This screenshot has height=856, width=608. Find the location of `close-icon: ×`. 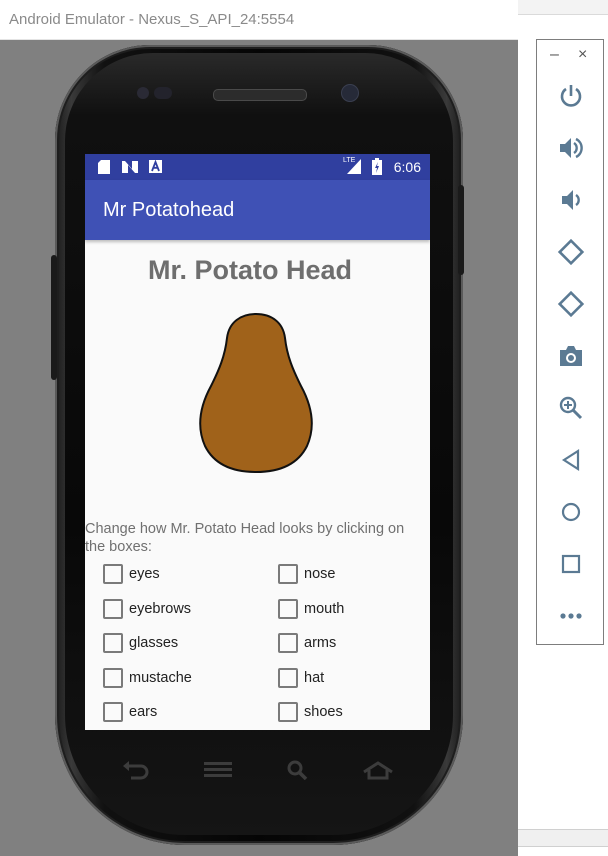

close-icon: × is located at coordinates (582, 55).